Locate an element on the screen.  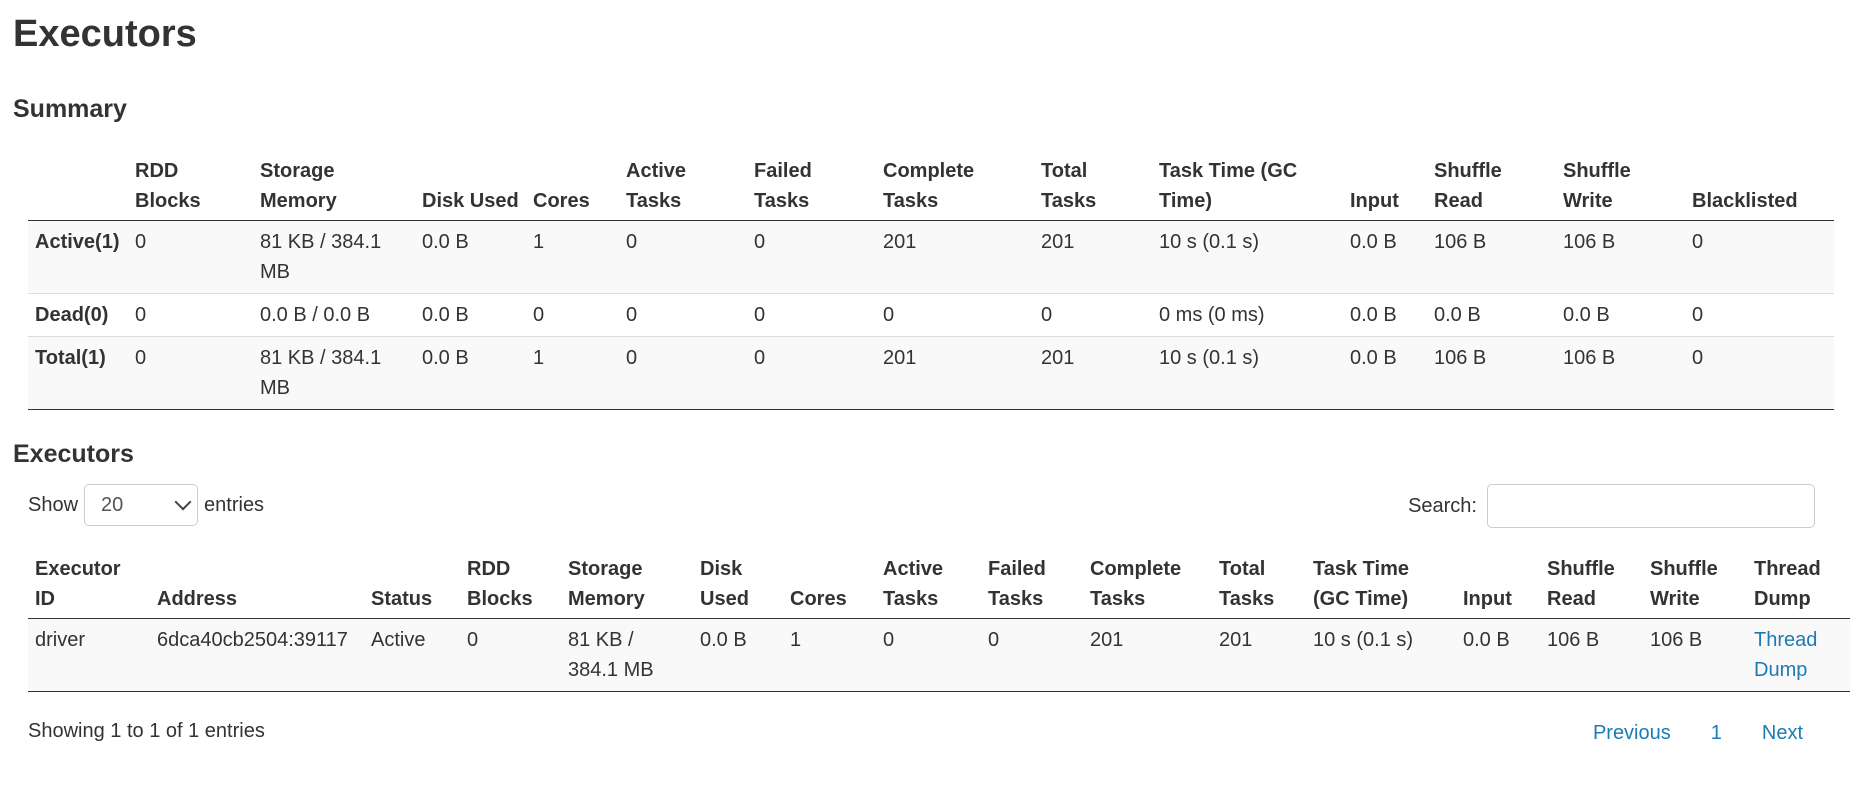
thread-dump-link: Thread Dump is located at coordinates (1785, 655).